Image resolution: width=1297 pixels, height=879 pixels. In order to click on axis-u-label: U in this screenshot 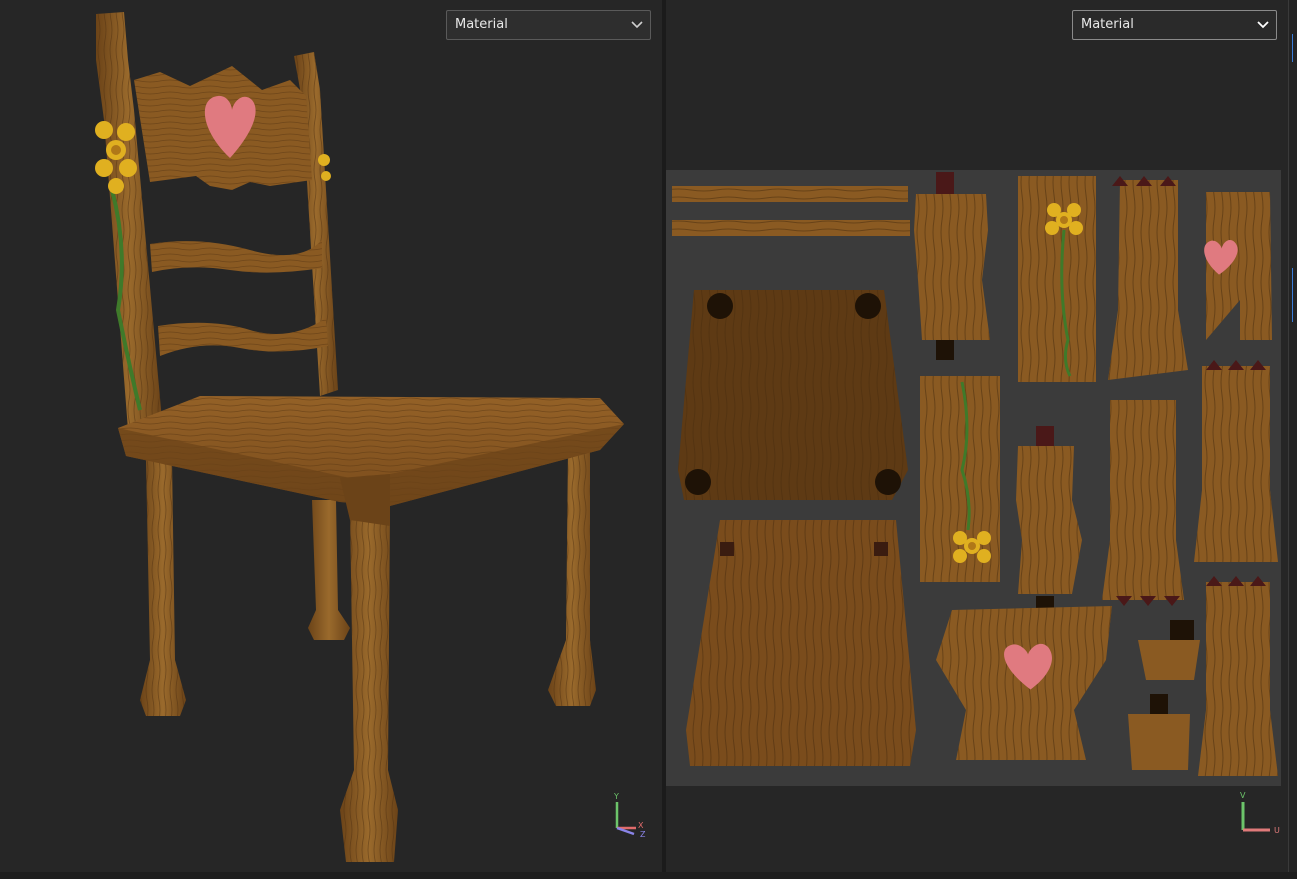, I will do `click(1277, 830)`.